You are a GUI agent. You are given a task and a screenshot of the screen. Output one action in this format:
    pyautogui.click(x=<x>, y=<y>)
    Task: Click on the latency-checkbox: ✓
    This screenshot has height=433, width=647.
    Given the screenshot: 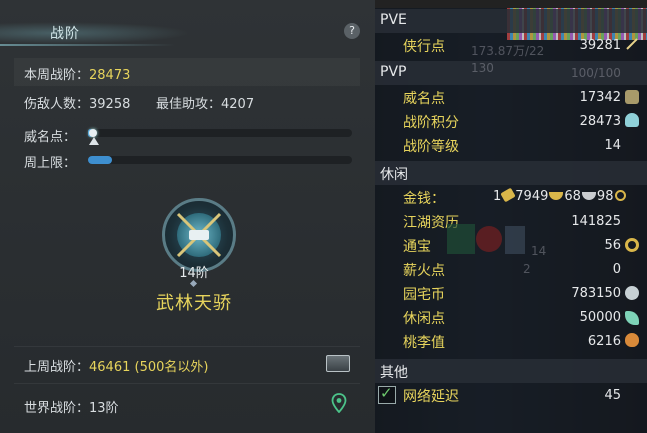 What is the action you would take?
    pyautogui.click(x=387, y=394)
    